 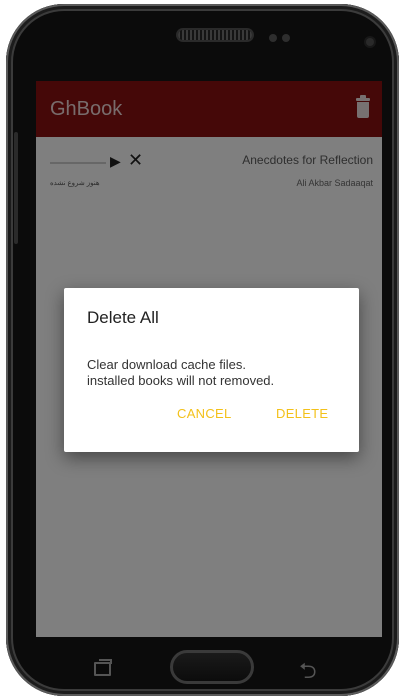 I want to click on back-icon: ⮌, so click(x=308, y=673).